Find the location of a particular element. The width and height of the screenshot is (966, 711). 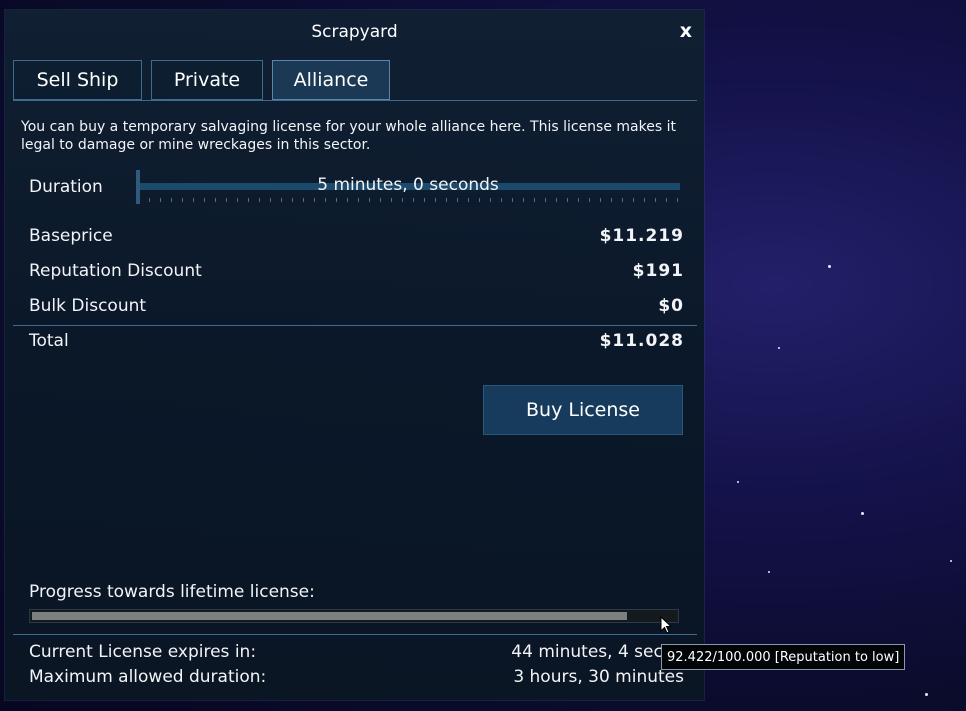

price-value: $0 is located at coordinates (671, 306).